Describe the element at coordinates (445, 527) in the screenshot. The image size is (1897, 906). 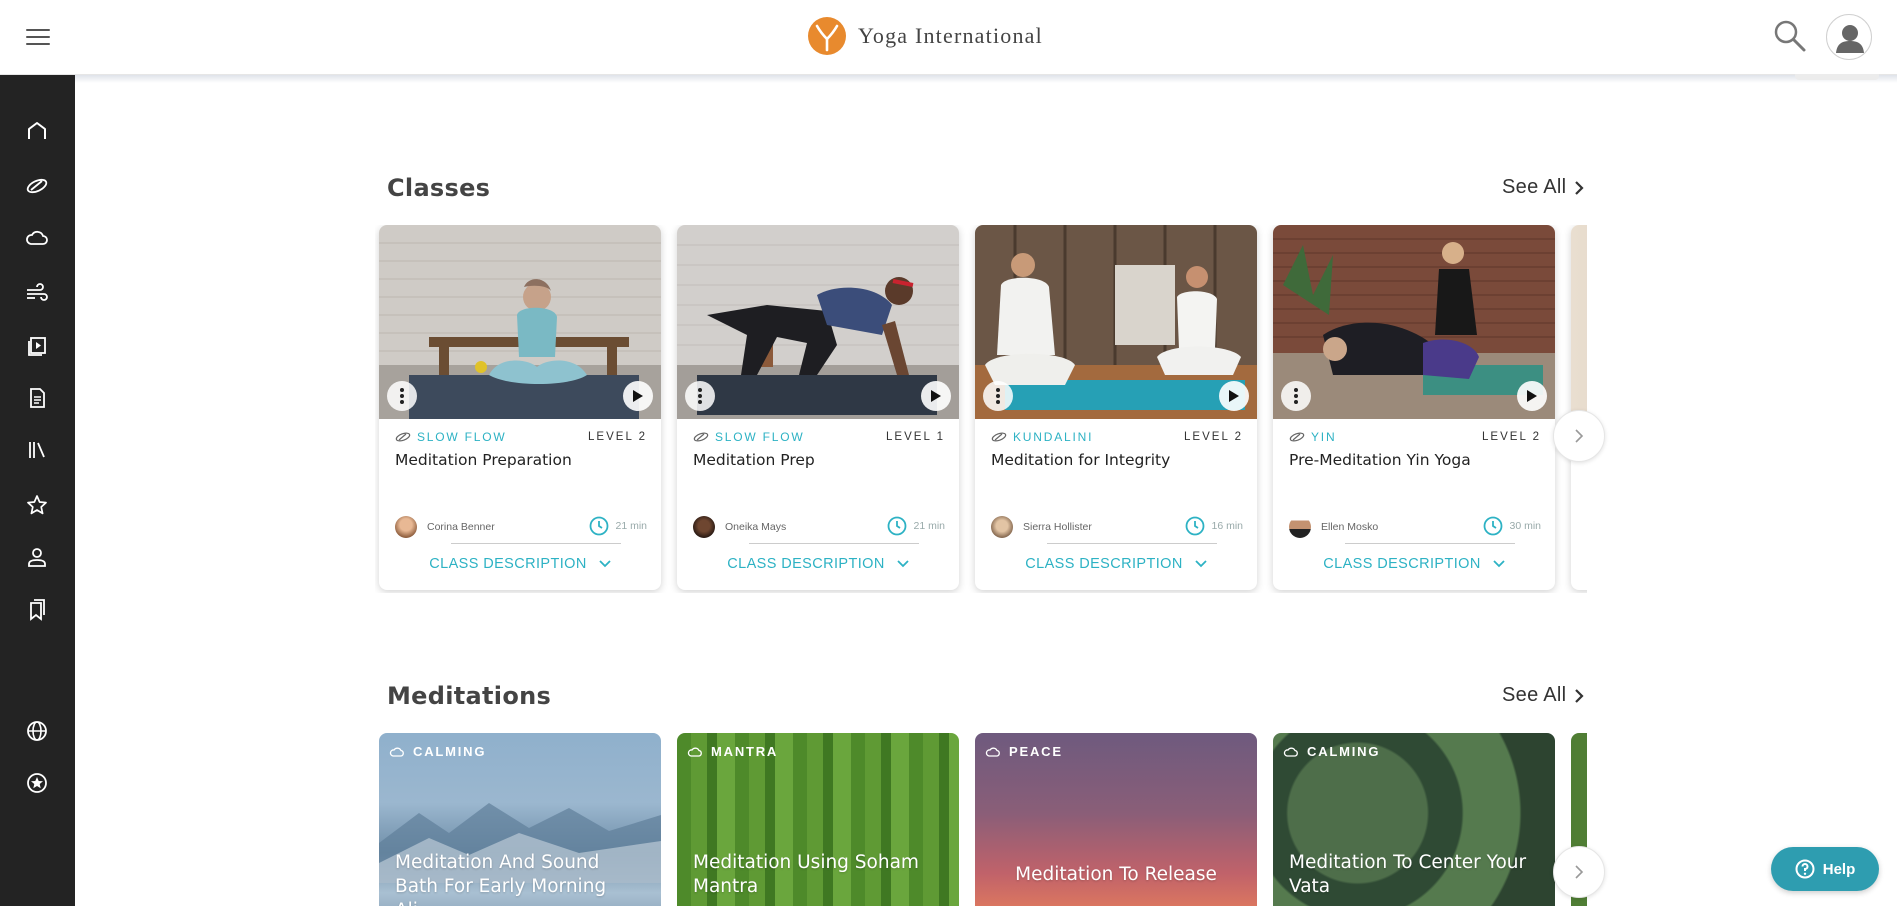
I see `instructor: Corina Benner` at that location.